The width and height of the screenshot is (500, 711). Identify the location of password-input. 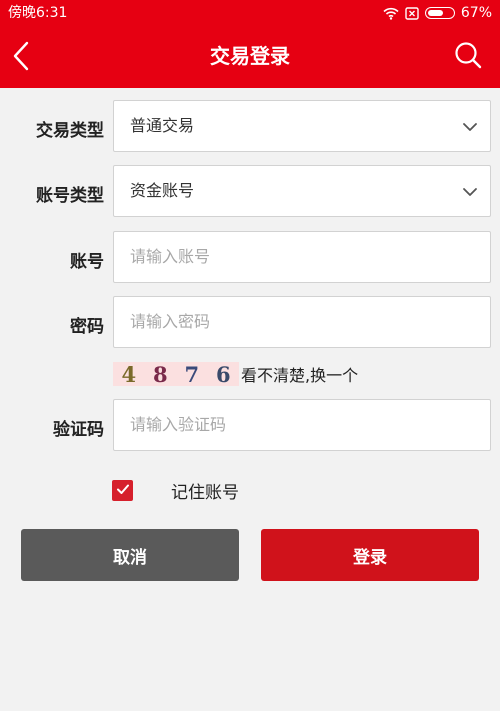
(300, 322).